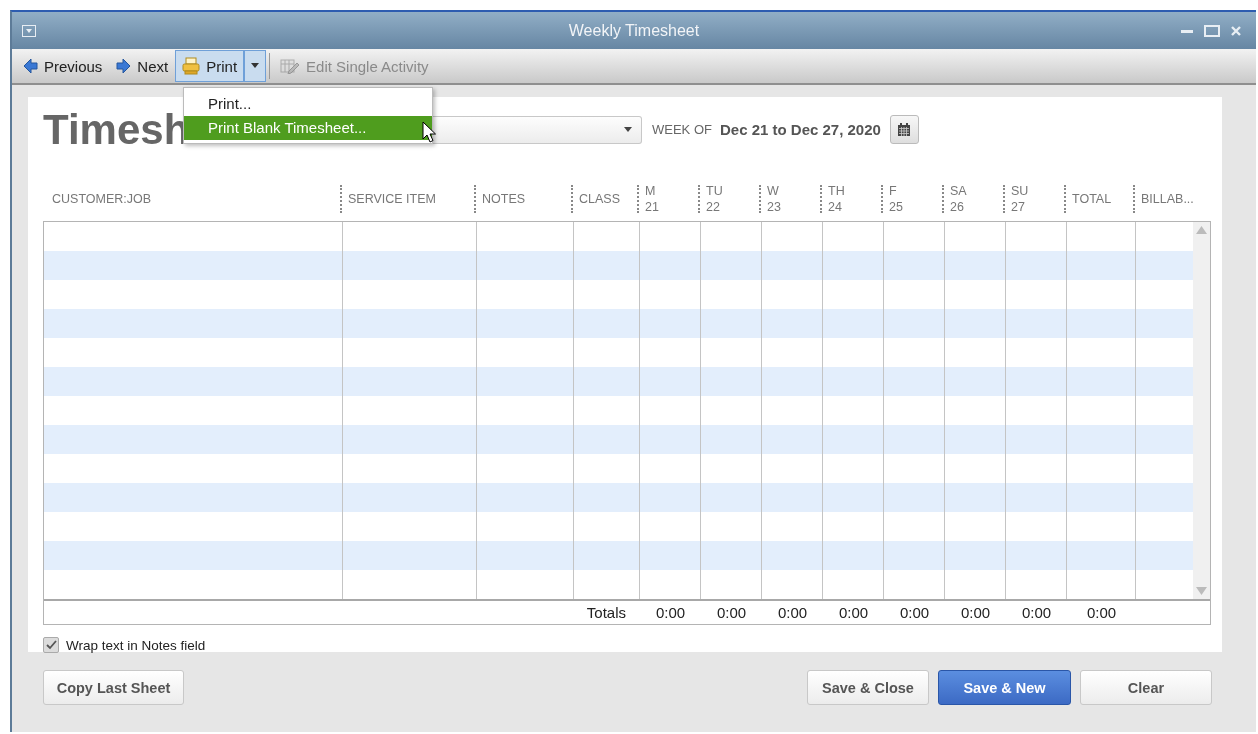 Image resolution: width=1258 pixels, height=734 pixels. Describe the element at coordinates (1092, 199) in the screenshot. I see `column-header: TOTAL` at that location.